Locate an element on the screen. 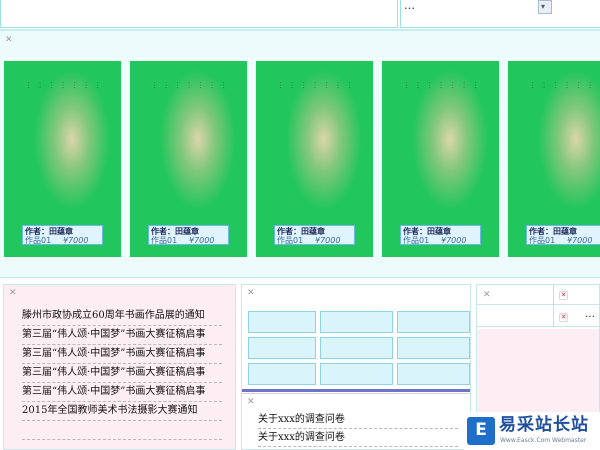 This screenshot has height=450, width=600. middle-panel: ✕ ✕ 关于xxx的调查问卷 关于xxx的调查问卷 is located at coordinates (356, 367).